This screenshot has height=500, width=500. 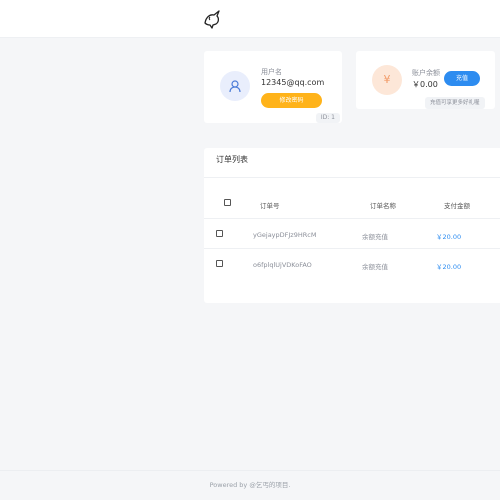 I want to click on balance-label: 账户余额, so click(x=426, y=73).